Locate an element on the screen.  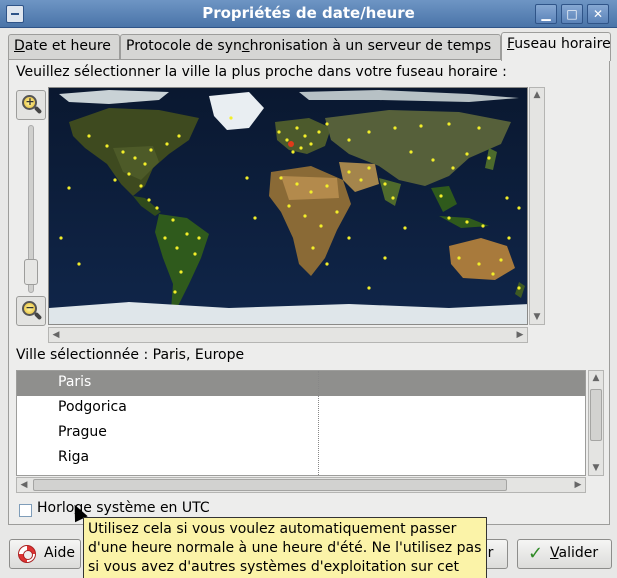
list-vertical-scrollbar: ▲ ▼ is located at coordinates (596, 423).